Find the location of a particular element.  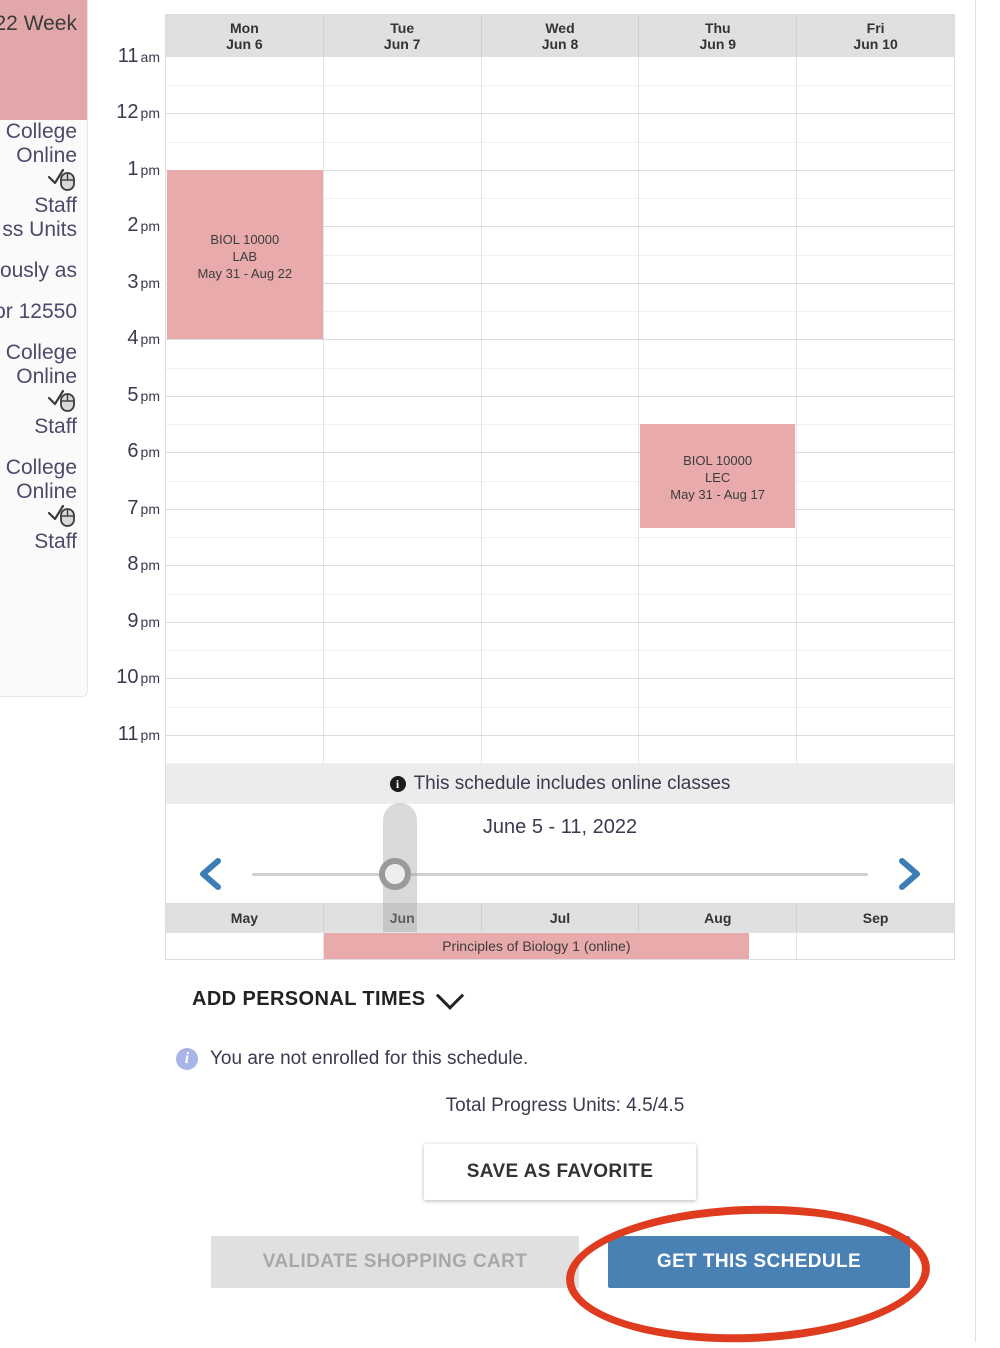

add-personal-times-toggle: ADD PERSONAL TIMES is located at coordinates (328, 996).